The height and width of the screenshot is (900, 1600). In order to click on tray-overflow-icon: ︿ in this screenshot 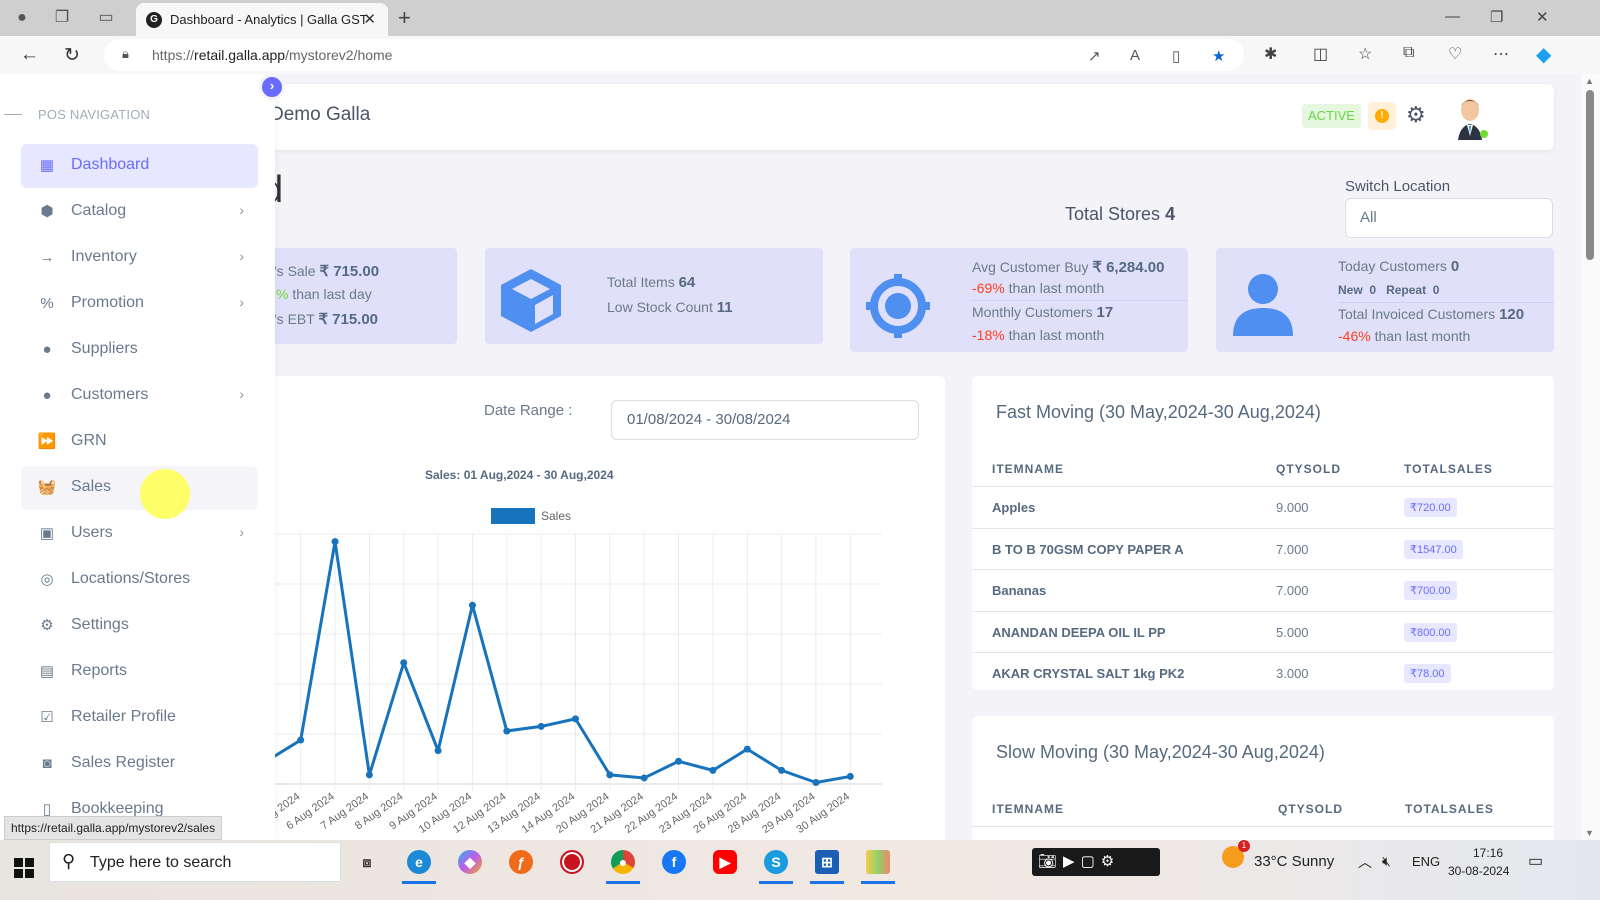, I will do `click(1365, 862)`.